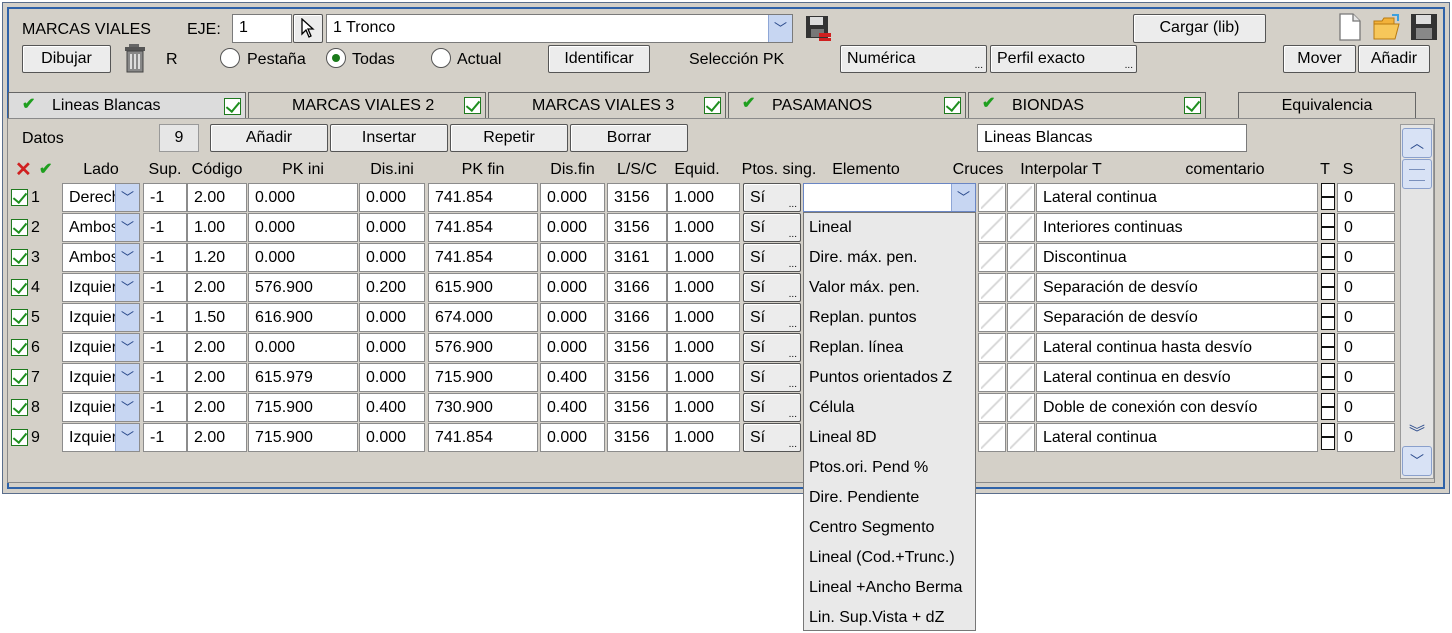 The width and height of the screenshot is (1452, 633). Describe the element at coordinates (1177, 377) in the screenshot. I see `cell-comentario: Lateral continua en desvío` at that location.